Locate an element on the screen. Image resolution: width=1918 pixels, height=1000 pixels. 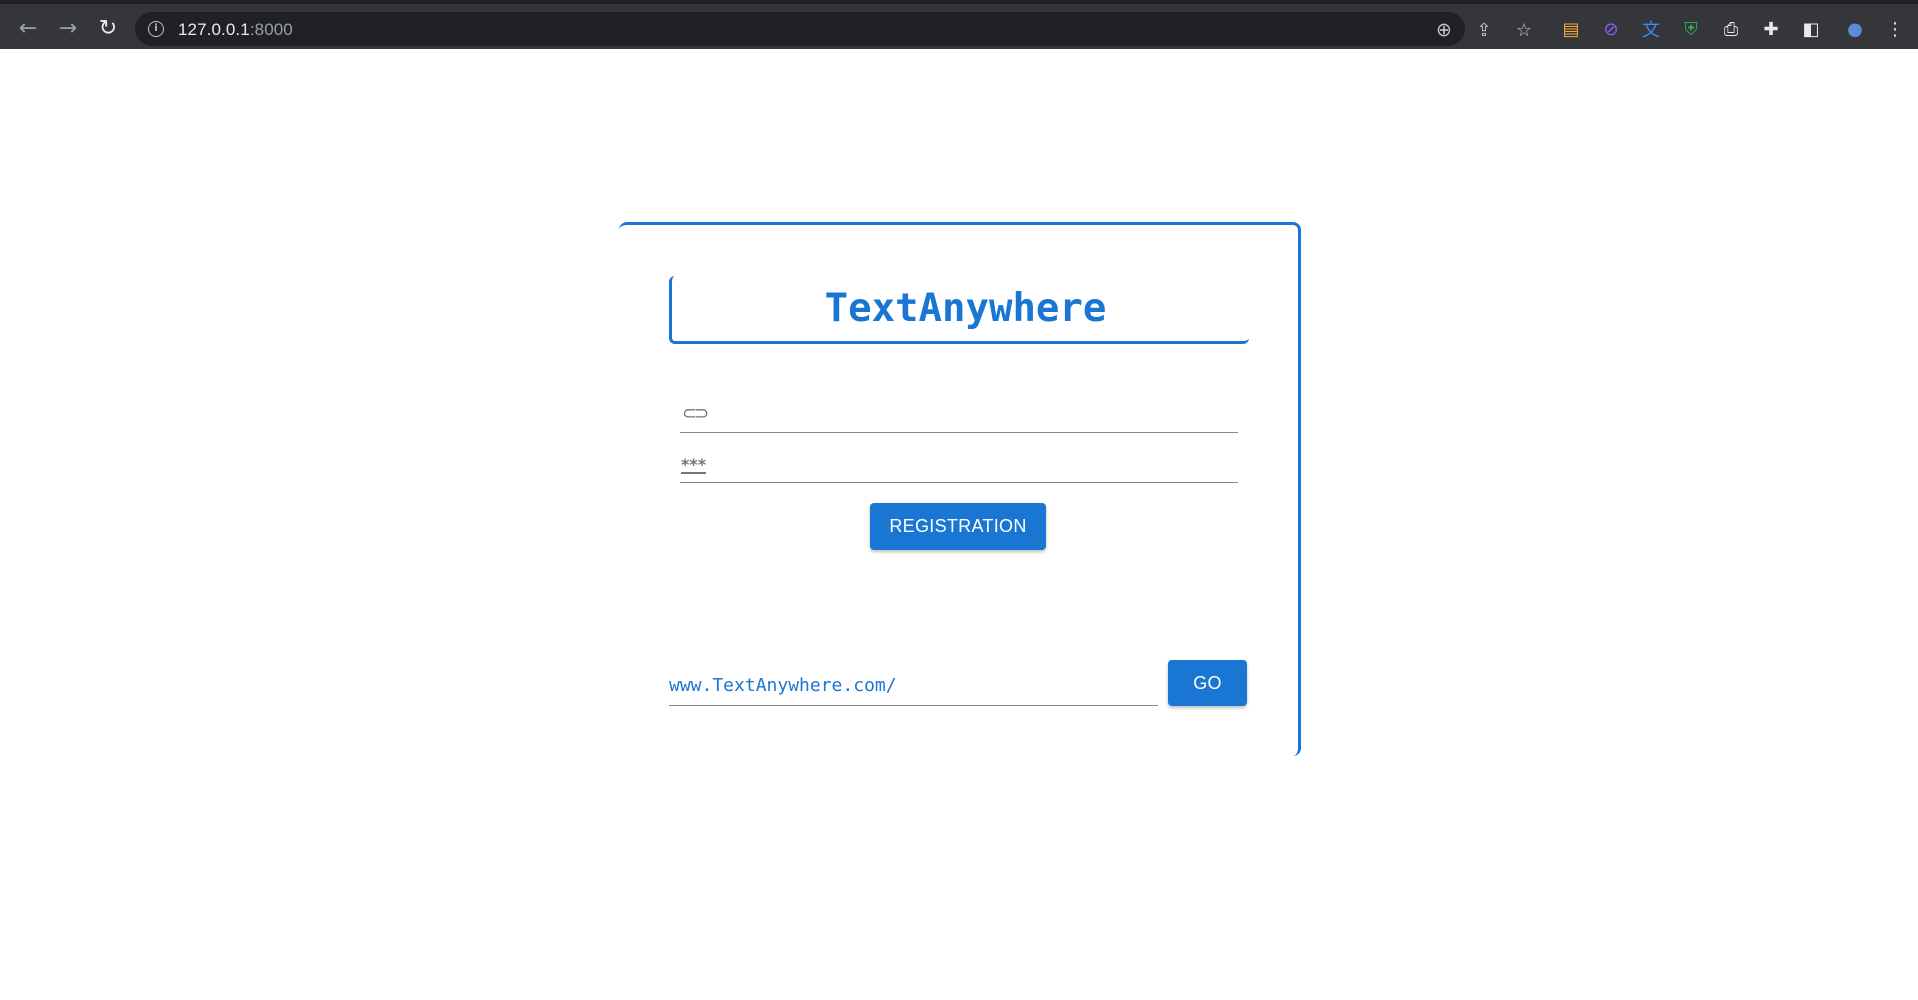
puzzle-extensions-icon: ✚ is located at coordinates (1771, 29).